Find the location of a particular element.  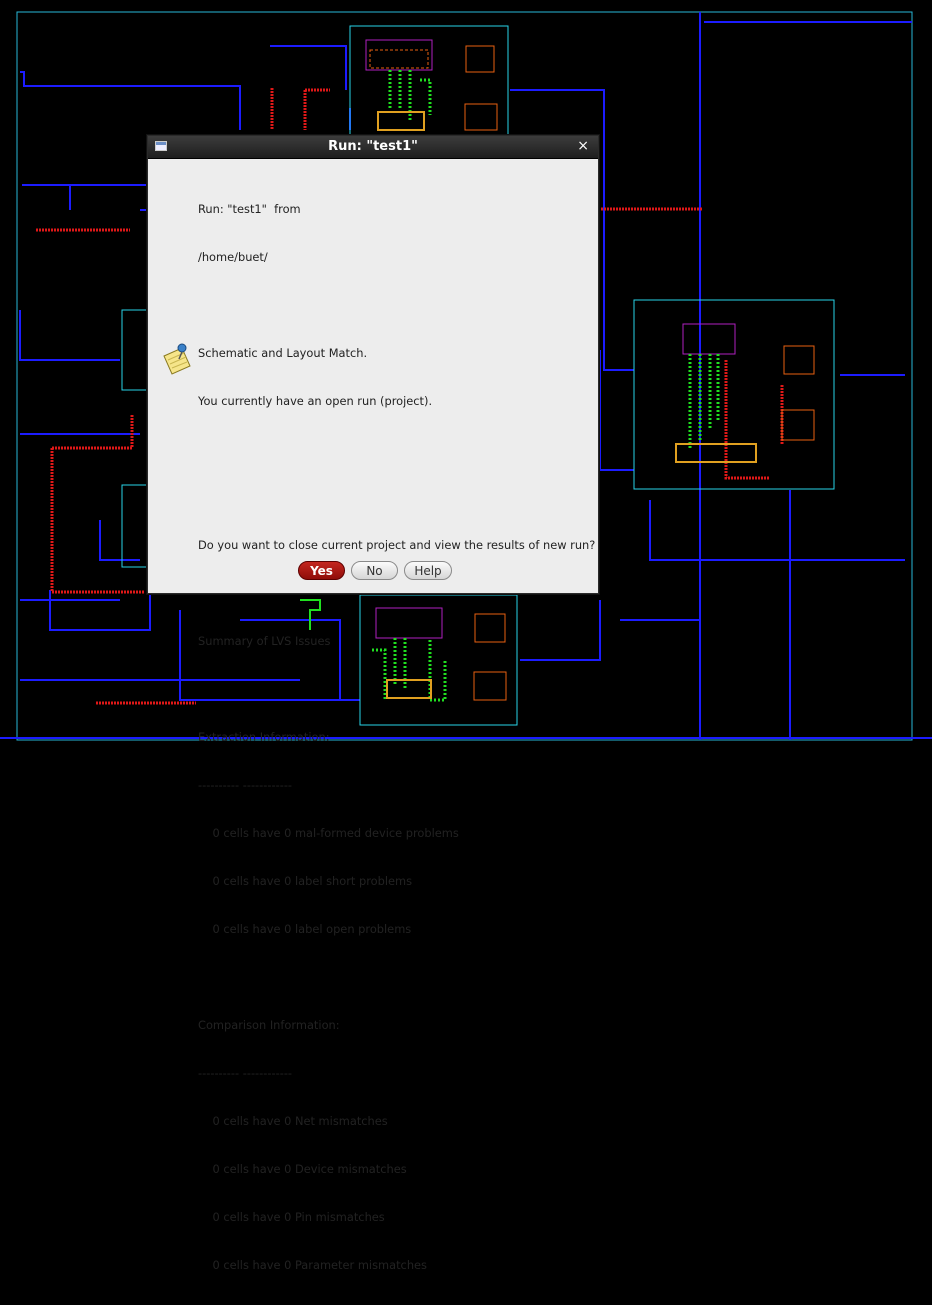

message-line: Comparison Information: is located at coordinates (269, 1025).